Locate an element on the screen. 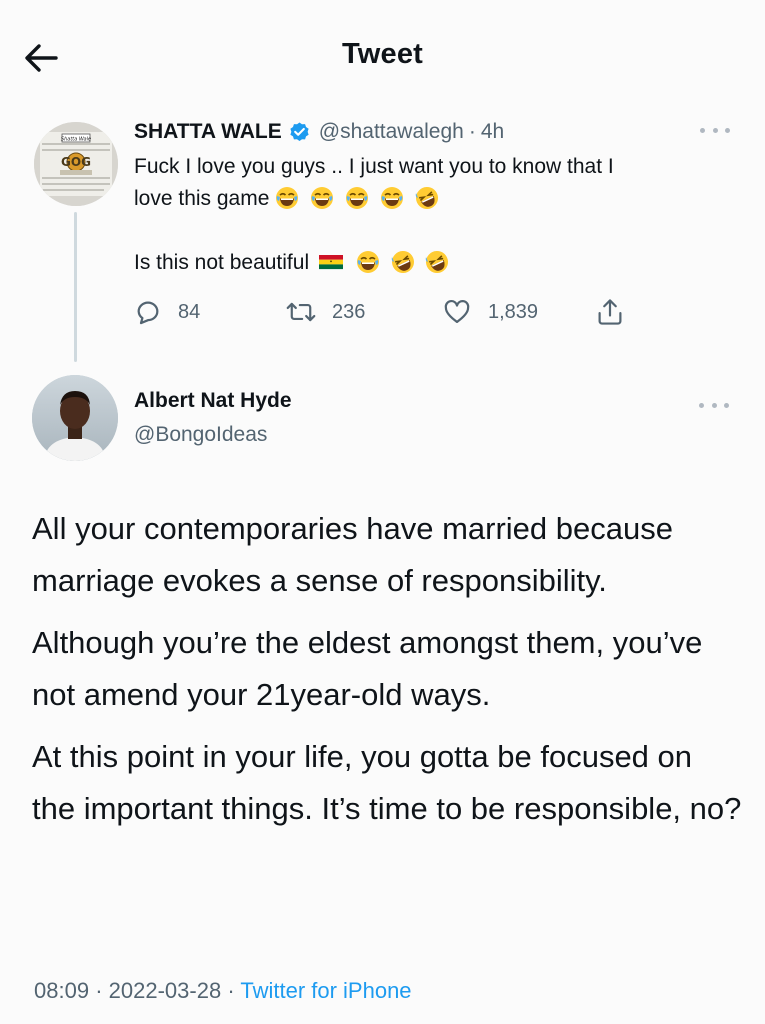 The height and width of the screenshot is (1024, 765). reply-count: 84 is located at coordinates (189, 311).